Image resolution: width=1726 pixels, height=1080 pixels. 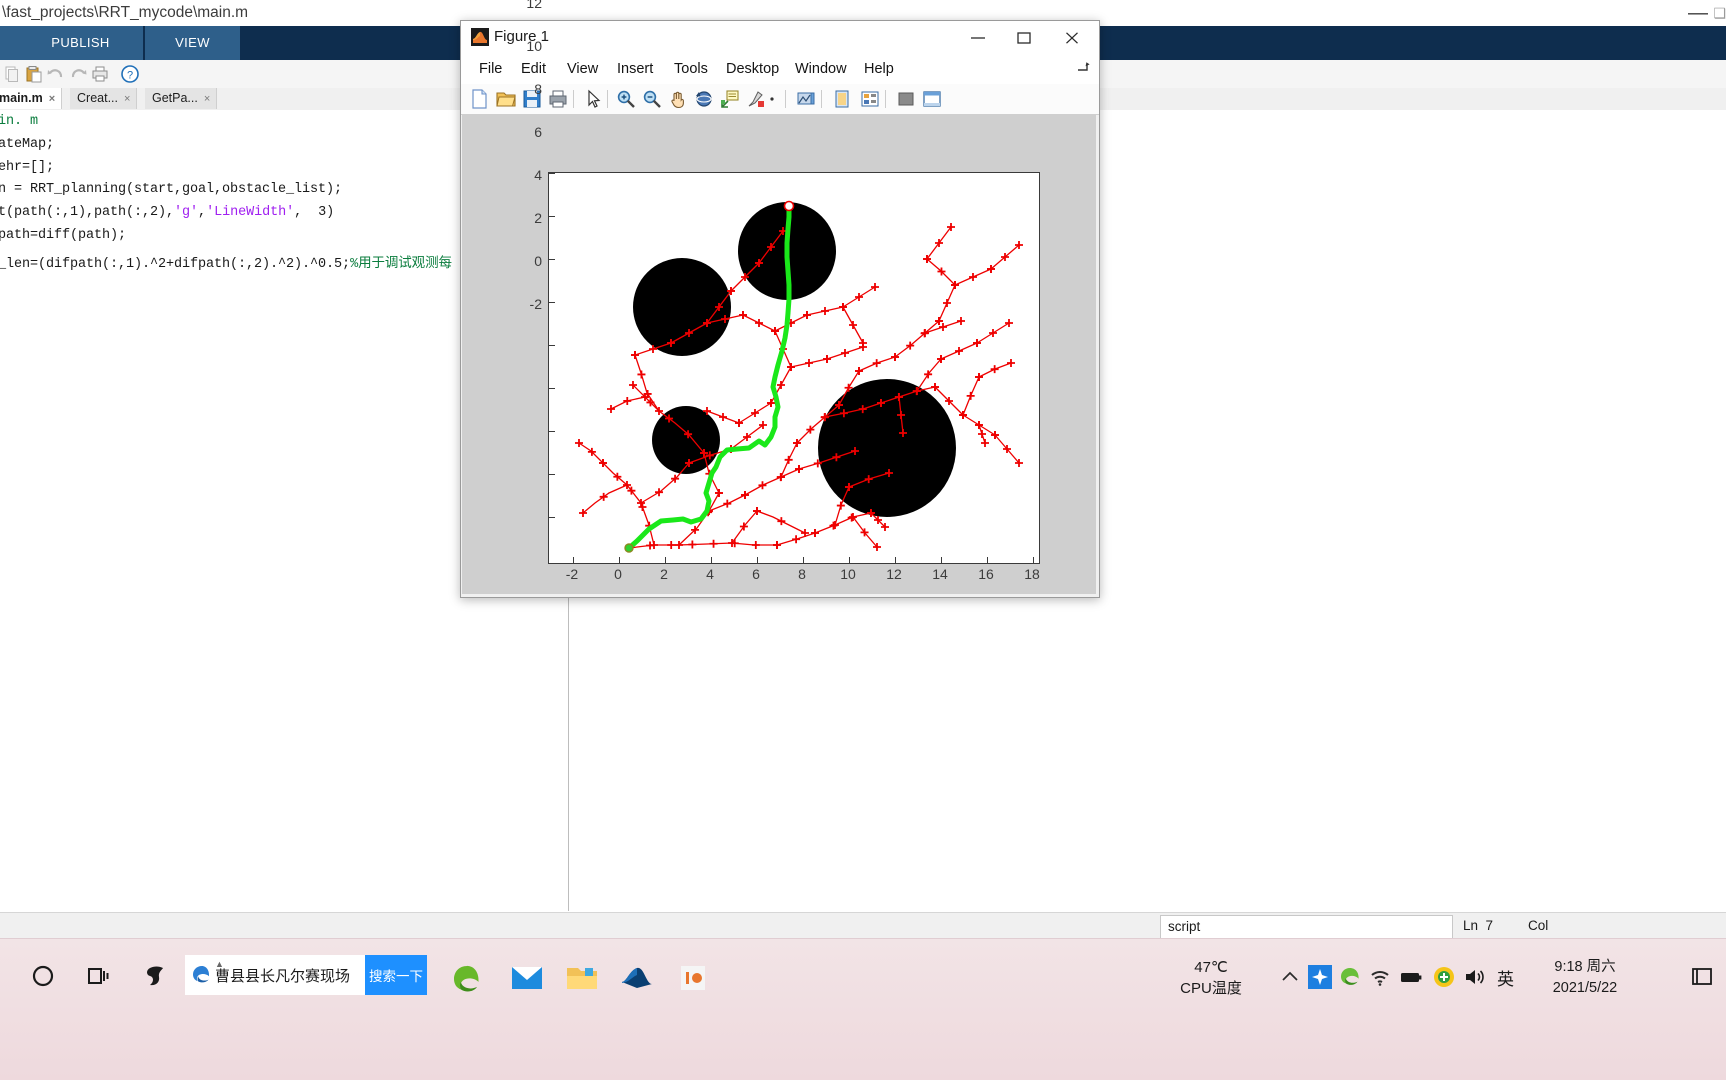 I want to click on taskbar-search-button: 搜索一下, so click(x=396, y=975).